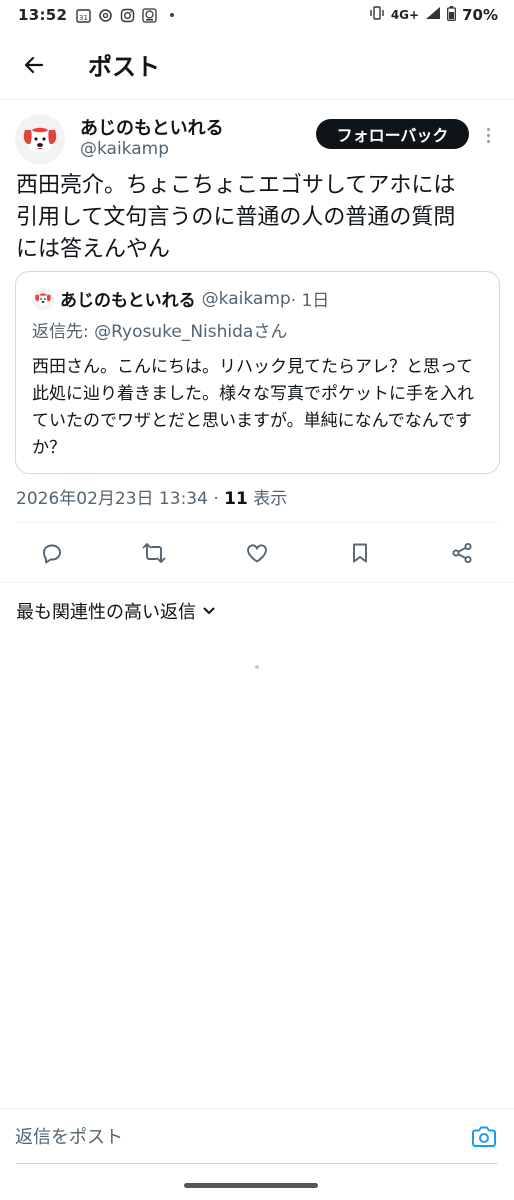 The width and height of the screenshot is (514, 1200). What do you see at coordinates (127, 15) in the screenshot?
I see `instagram-icon` at bounding box center [127, 15].